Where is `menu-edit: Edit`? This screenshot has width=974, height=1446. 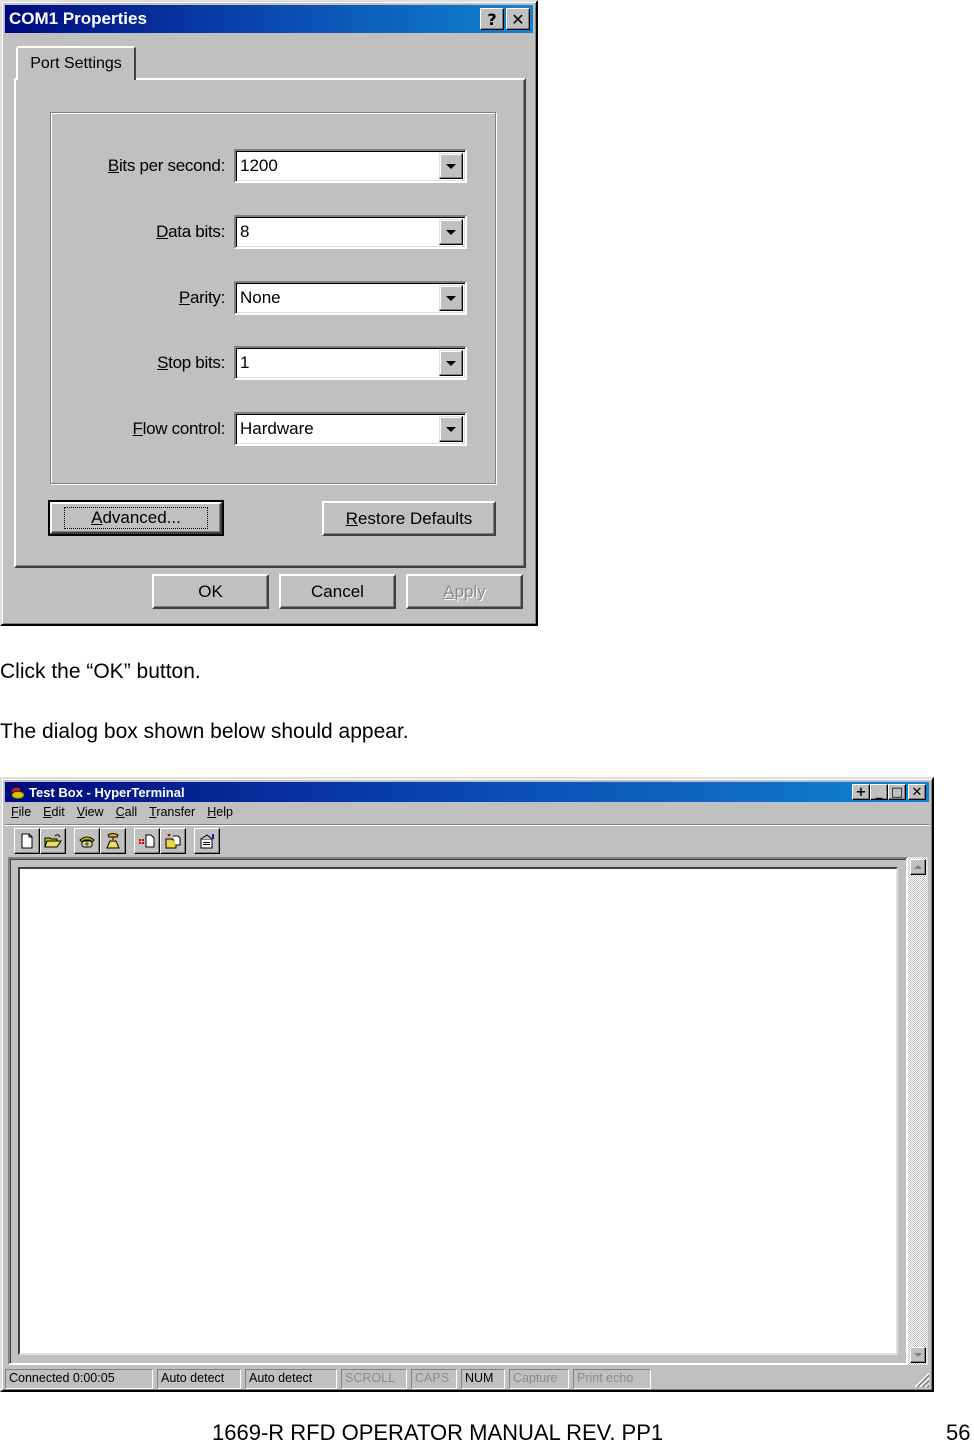
menu-edit: Edit is located at coordinates (54, 813).